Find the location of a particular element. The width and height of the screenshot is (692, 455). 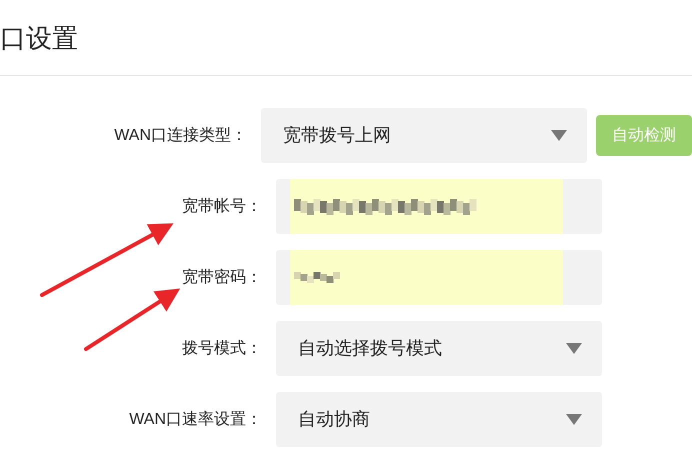

field-label: WAN口连接类型： is located at coordinates (180, 136).